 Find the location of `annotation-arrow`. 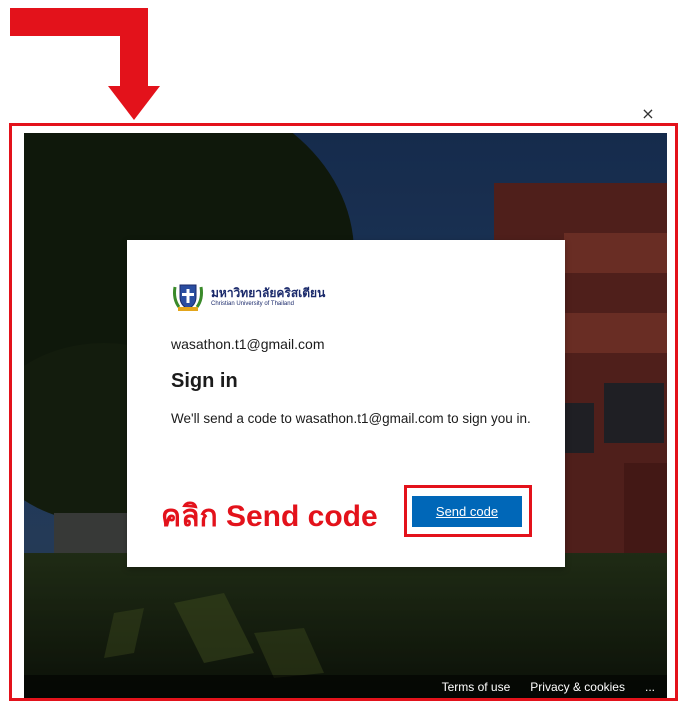

annotation-arrow is located at coordinates (85, 64).